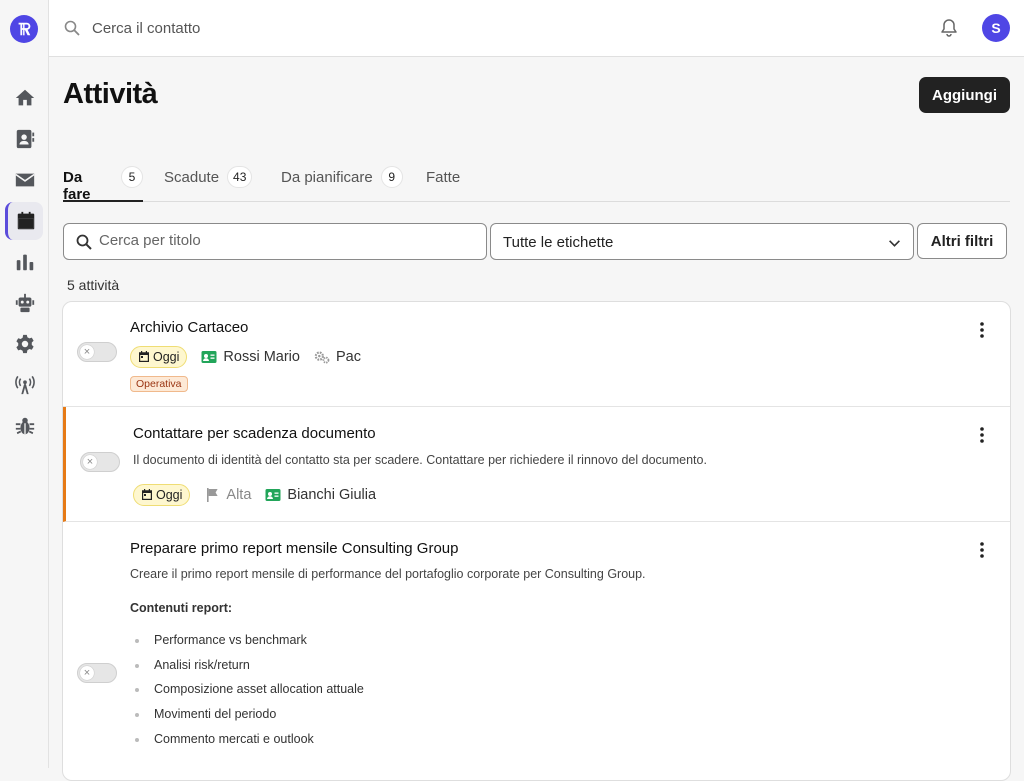 The height and width of the screenshot is (781, 1024). What do you see at coordinates (240, 177) in the screenshot?
I see `tab-count-badge: 43` at bounding box center [240, 177].